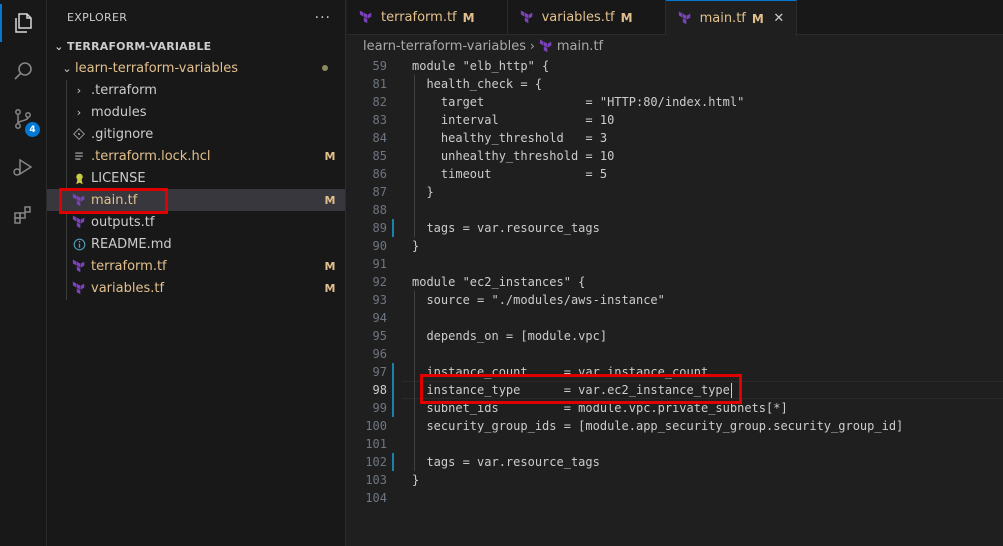 The image size is (1003, 546). What do you see at coordinates (196, 288) in the screenshot?
I see `tree-item-variables-tf: variables.tf M` at bounding box center [196, 288].